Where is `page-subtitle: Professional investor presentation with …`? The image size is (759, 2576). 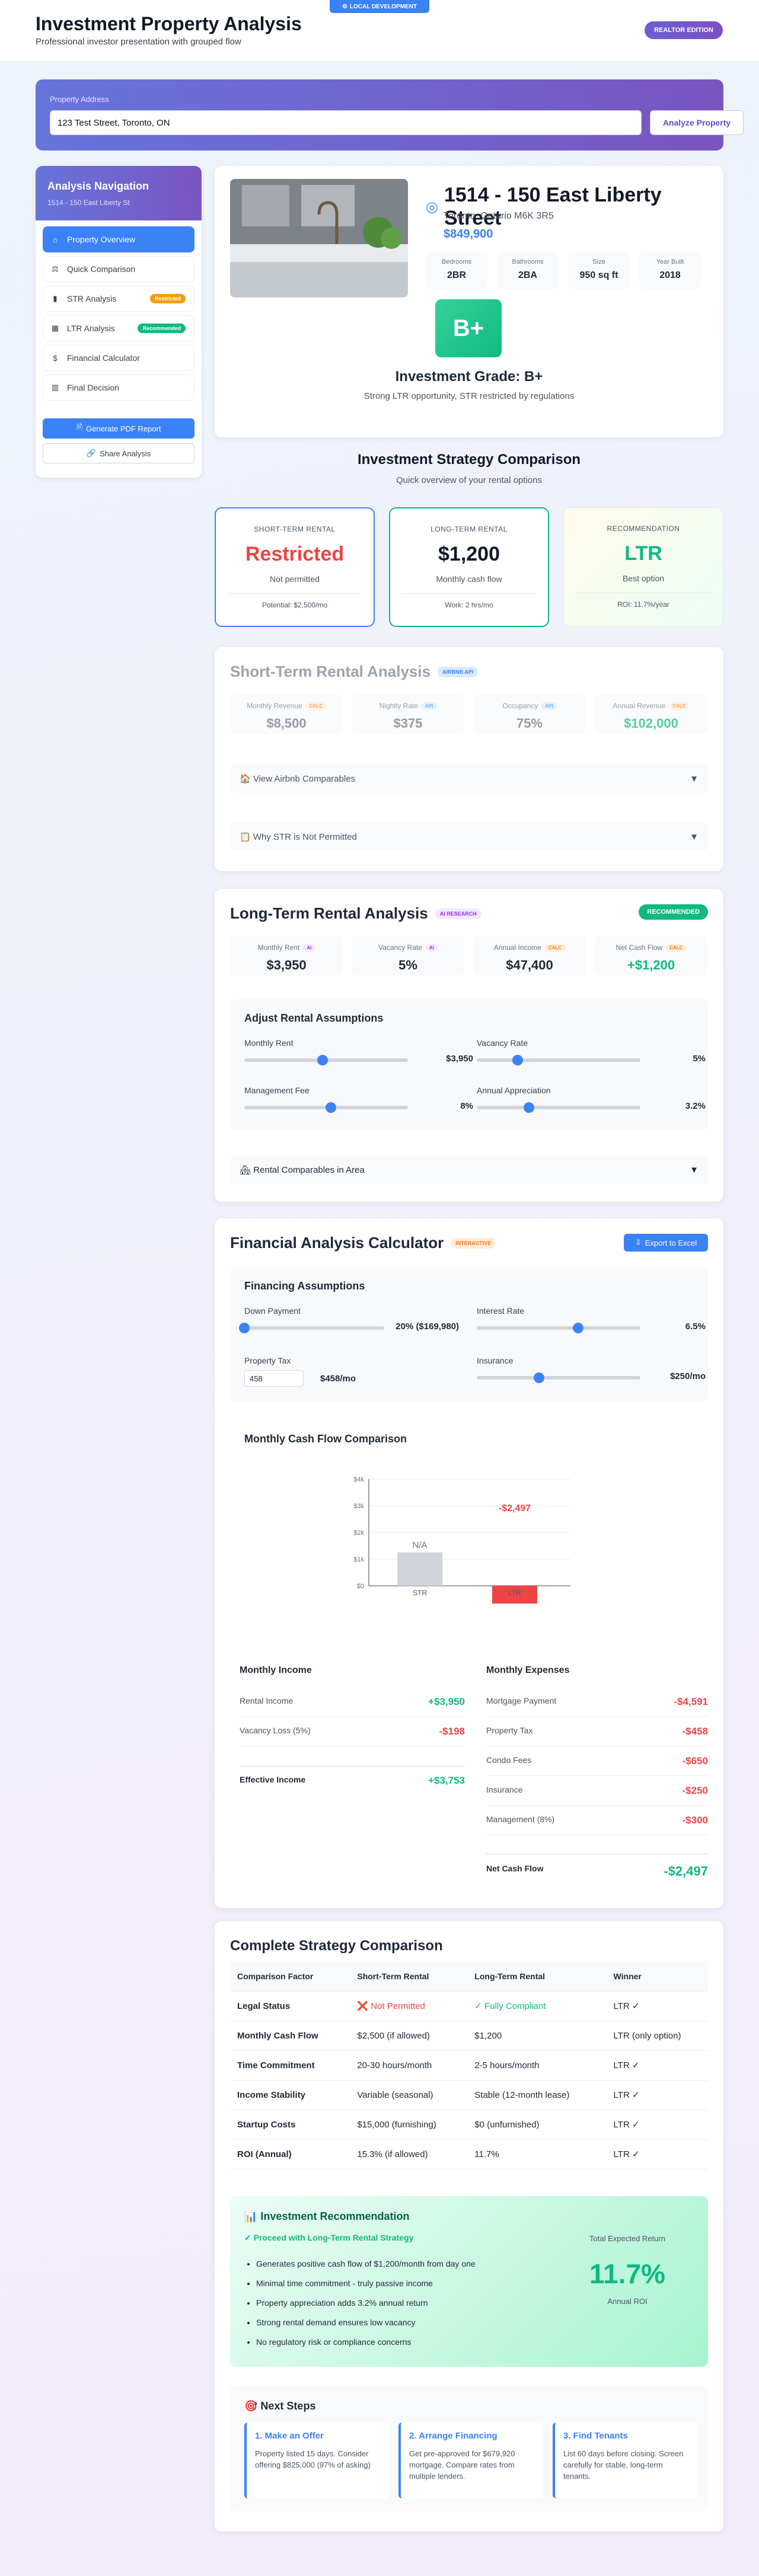 page-subtitle: Professional investor presentation with … is located at coordinates (138, 42).